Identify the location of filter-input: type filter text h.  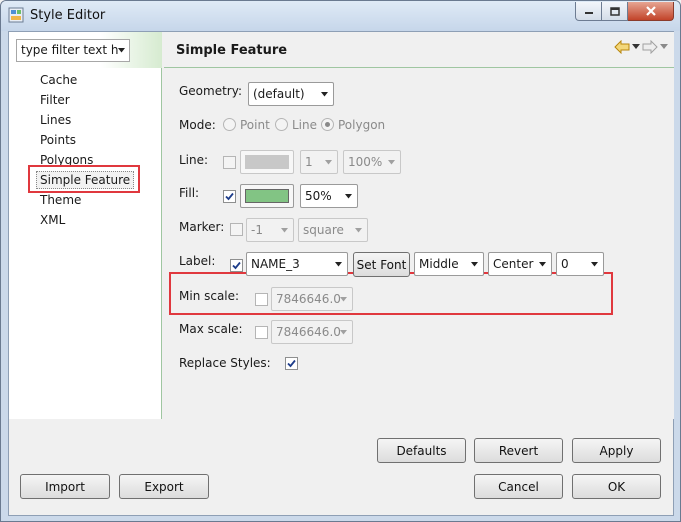
(73, 50).